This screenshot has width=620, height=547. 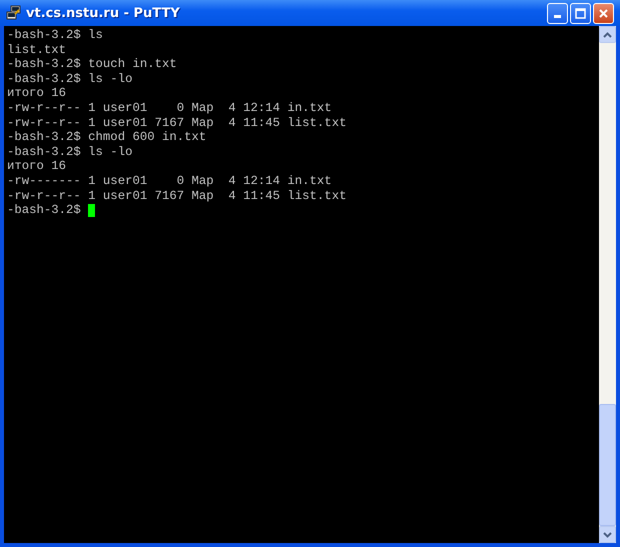 I want to click on terminal-line: -bash-3.2$ touch in.txt, so click(x=92, y=64).